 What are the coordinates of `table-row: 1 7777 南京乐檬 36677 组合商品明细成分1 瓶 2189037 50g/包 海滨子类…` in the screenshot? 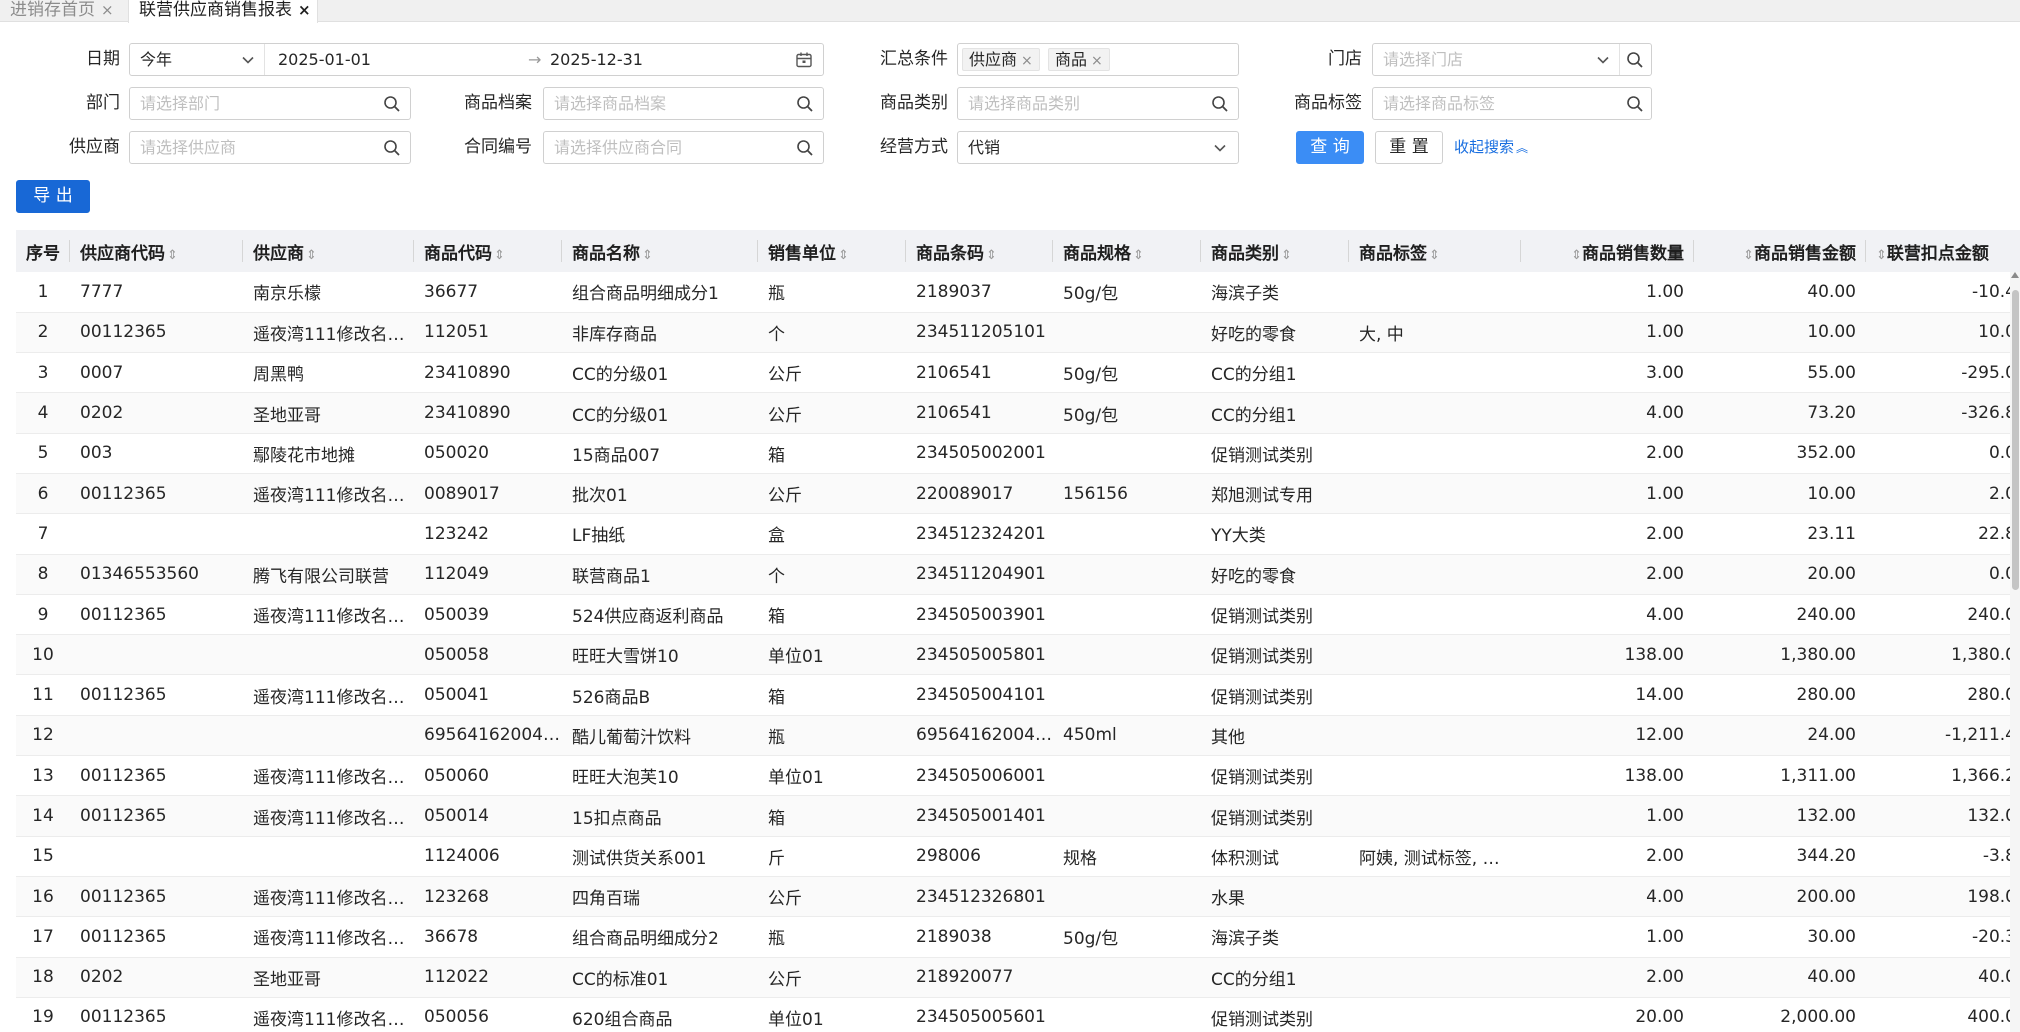 It's located at (1018, 292).